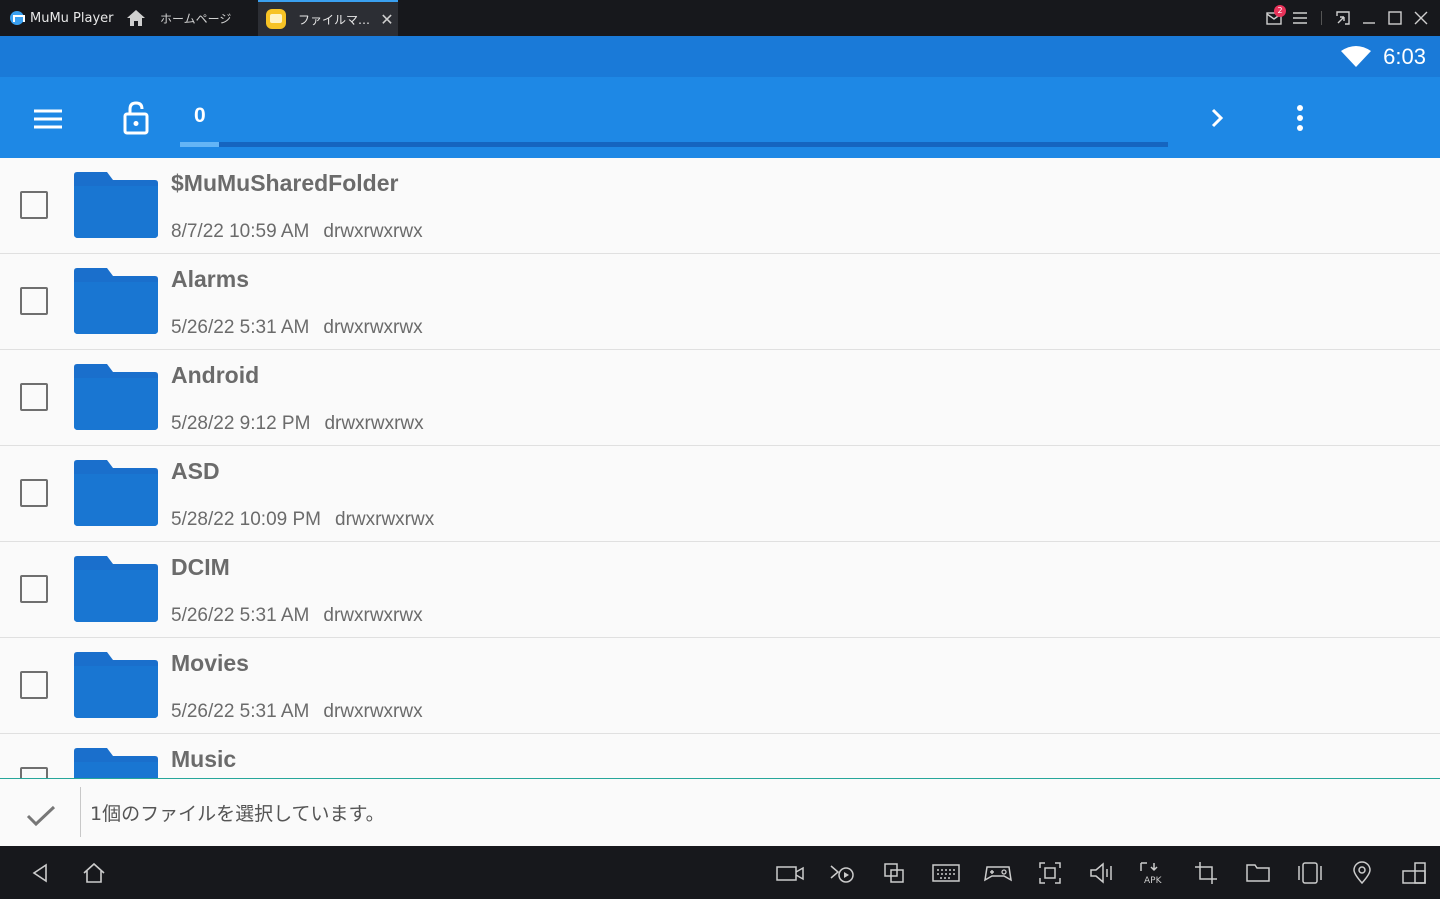 The image size is (1440, 899). What do you see at coordinates (246, 519) in the screenshot?
I see `file-date: 5/28/22 10:09 PM` at bounding box center [246, 519].